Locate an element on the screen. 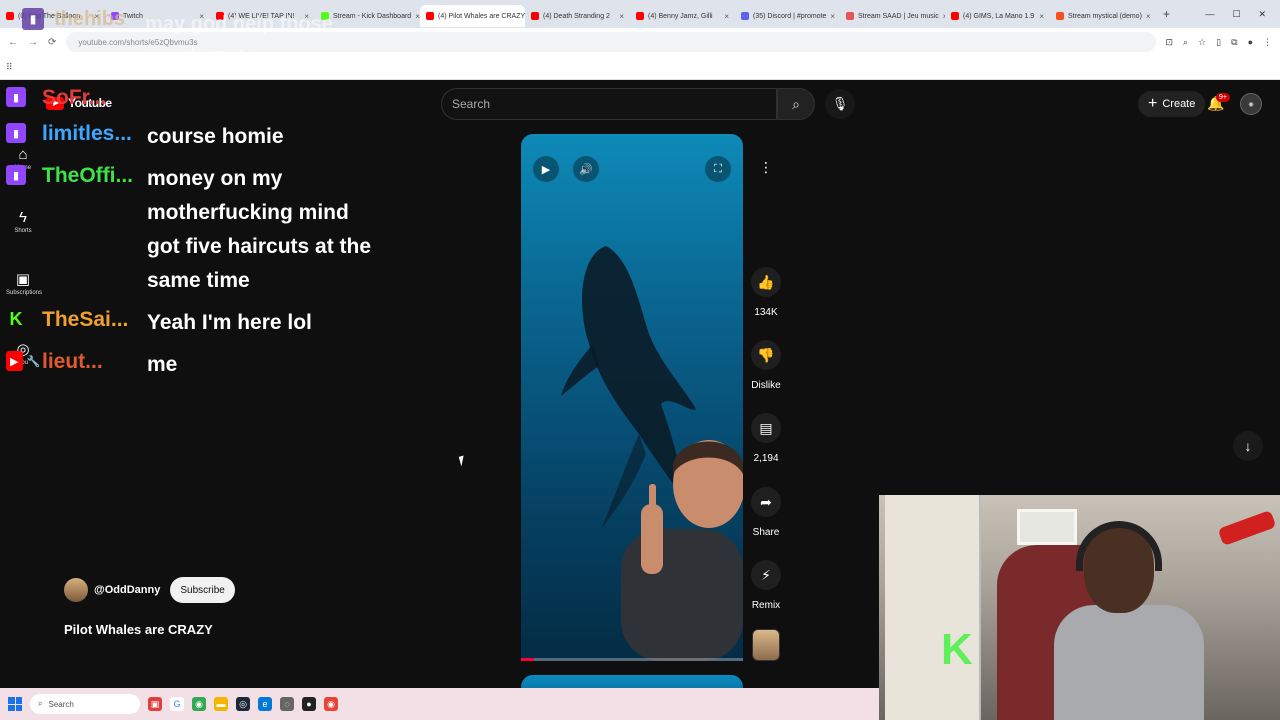 The height and width of the screenshot is (720, 1280). webcam-feed: K is located at coordinates (1079, 607).